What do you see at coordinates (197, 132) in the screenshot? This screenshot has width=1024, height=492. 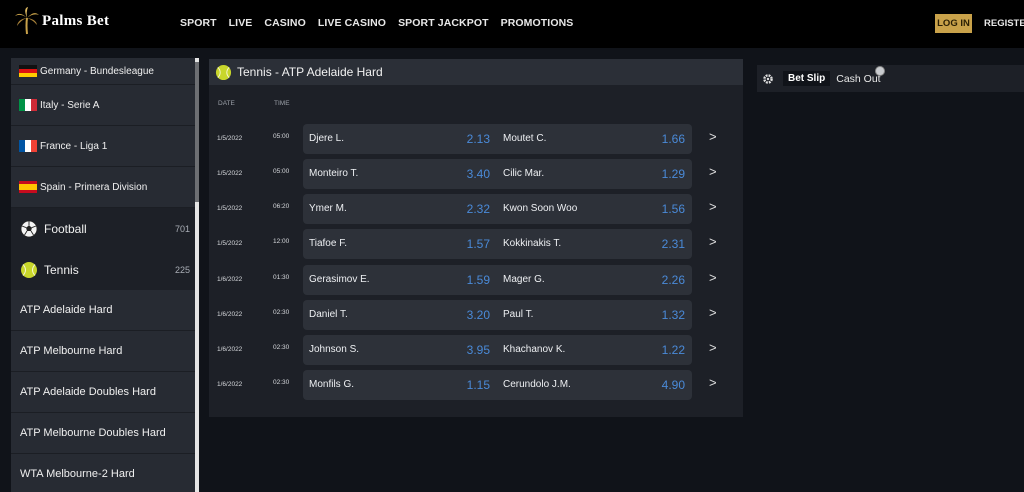 I see `sidebar-scroll-thumb` at bounding box center [197, 132].